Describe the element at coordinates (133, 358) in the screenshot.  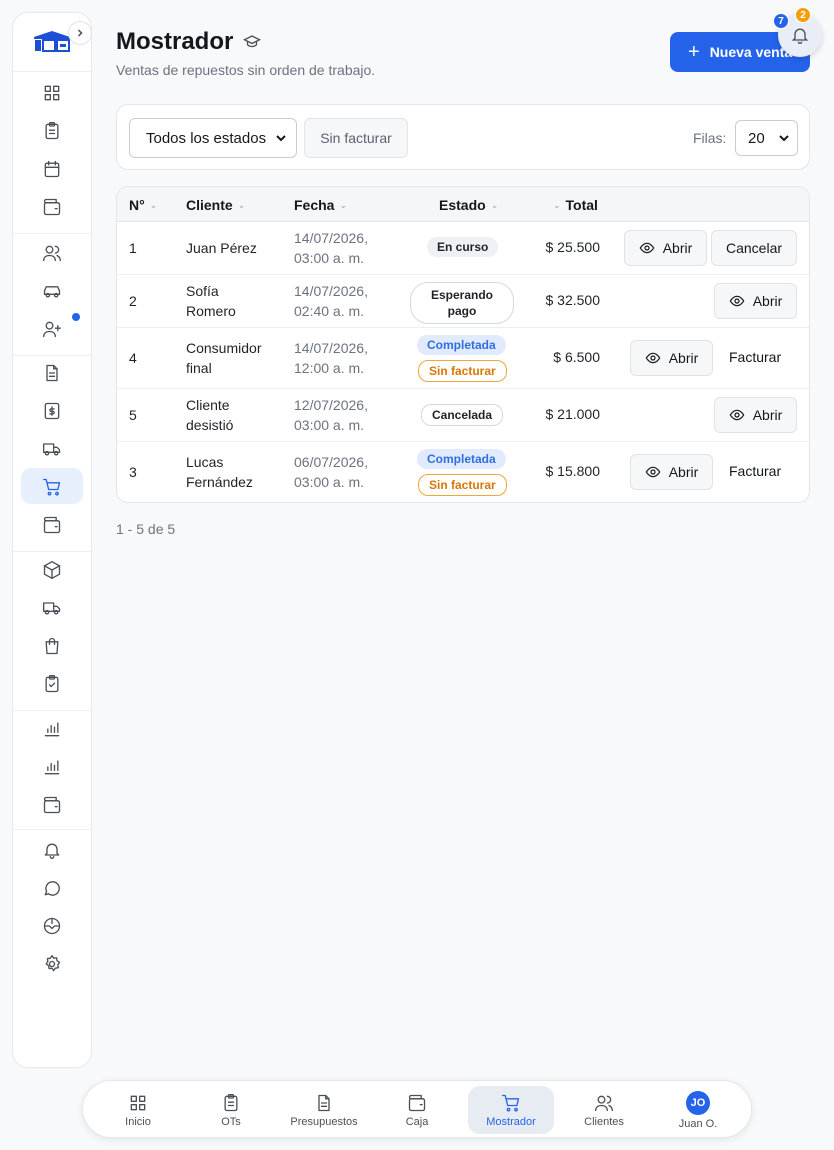
I see `row-number: 4` at that location.